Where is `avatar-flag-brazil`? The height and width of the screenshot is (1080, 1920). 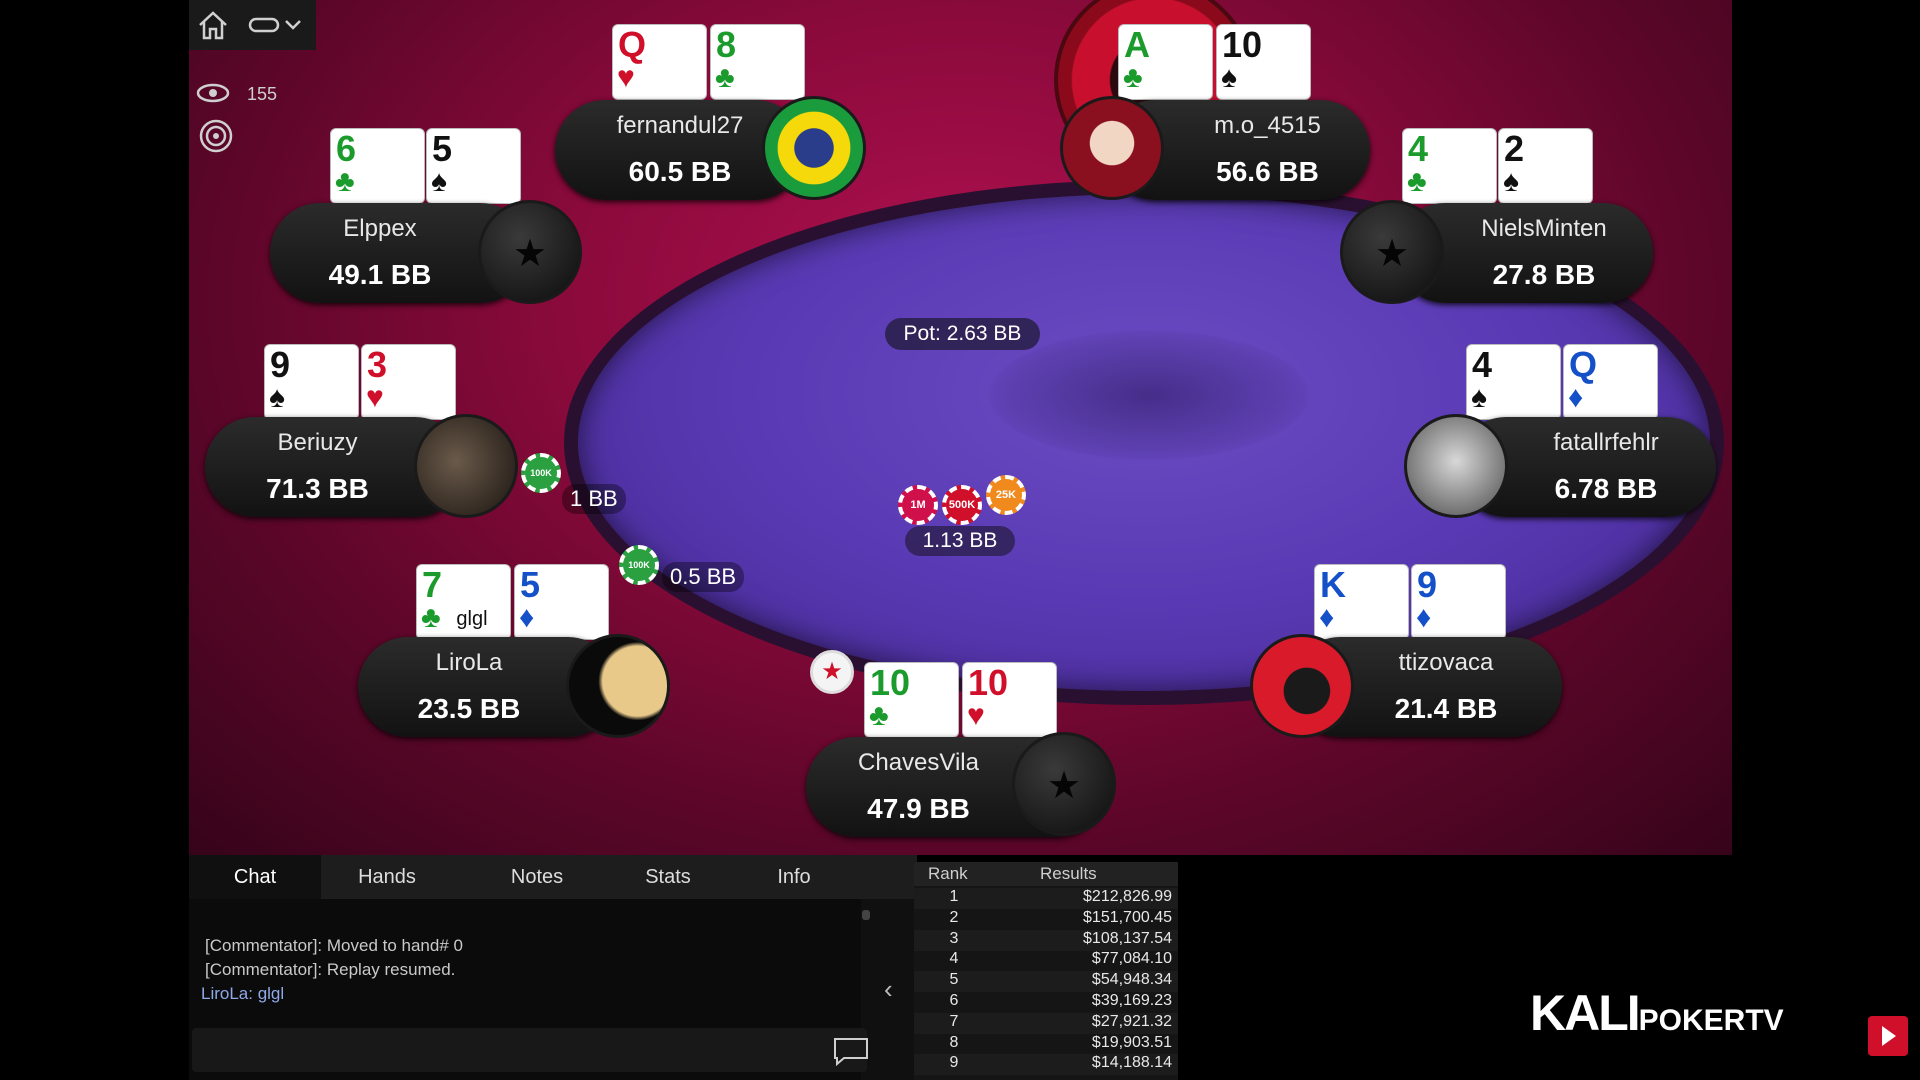
avatar-flag-brazil is located at coordinates (814, 148).